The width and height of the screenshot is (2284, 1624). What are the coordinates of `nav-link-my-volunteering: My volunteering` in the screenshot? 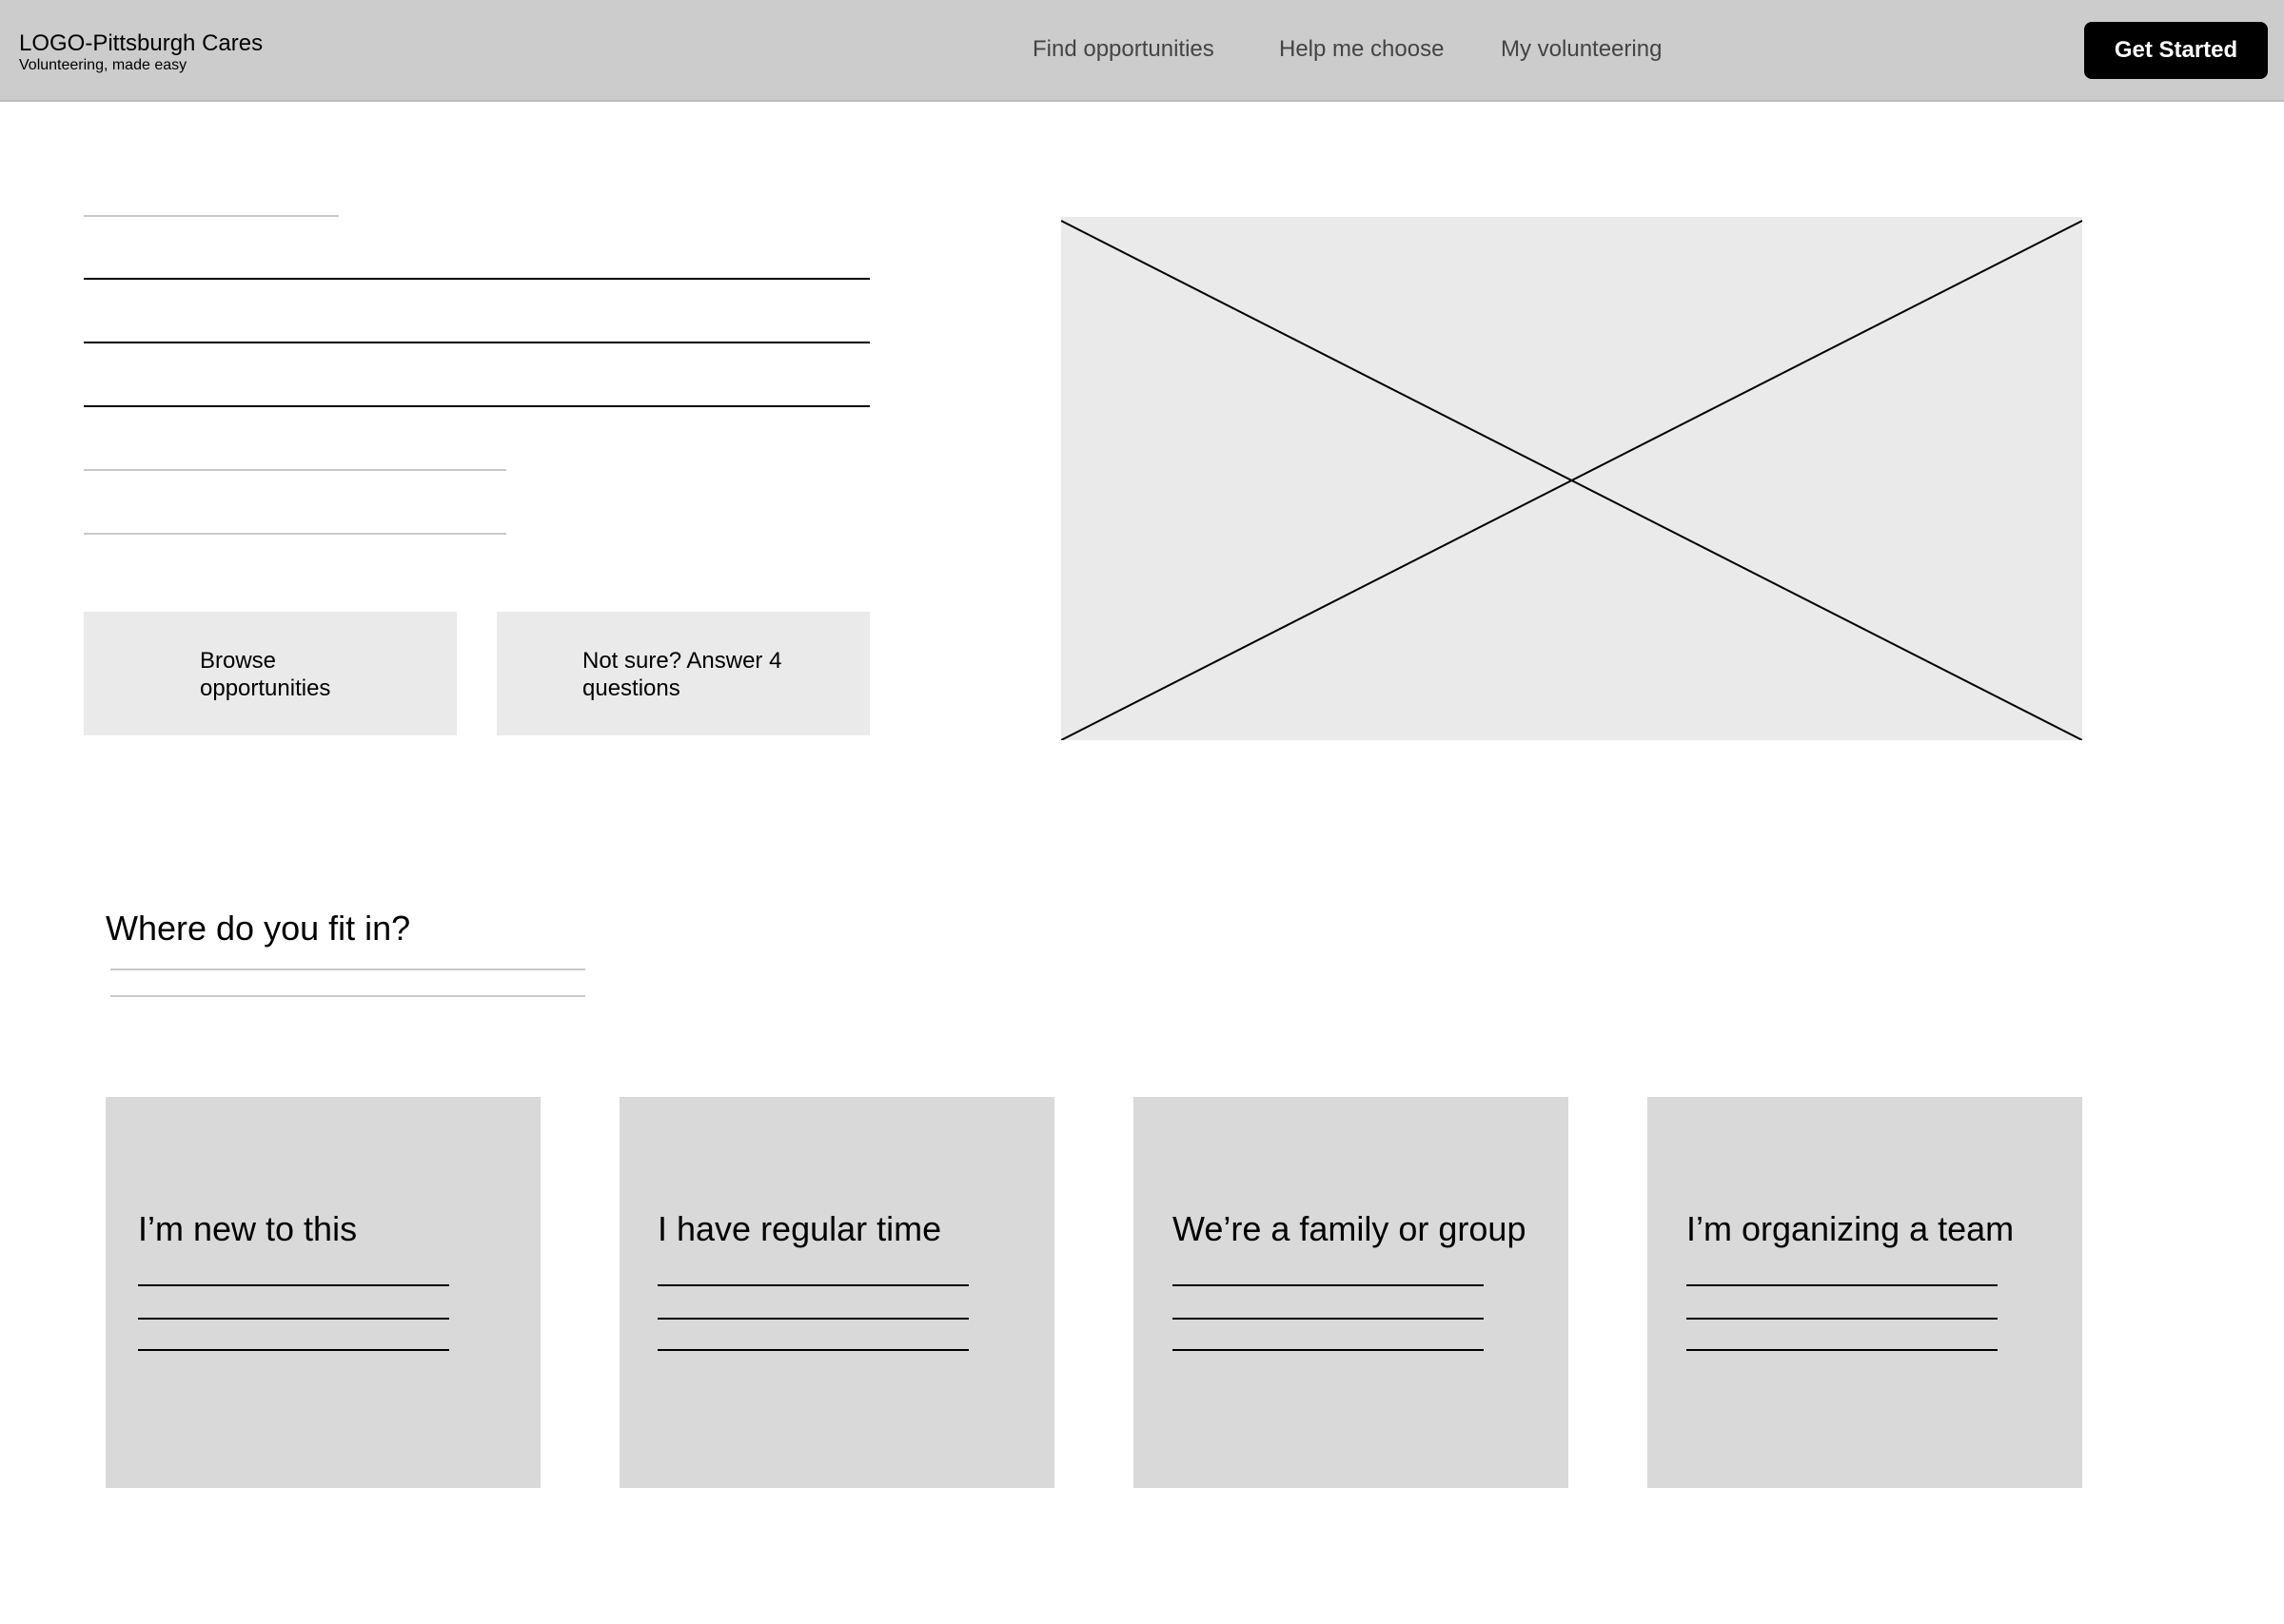 It's located at (1581, 49).